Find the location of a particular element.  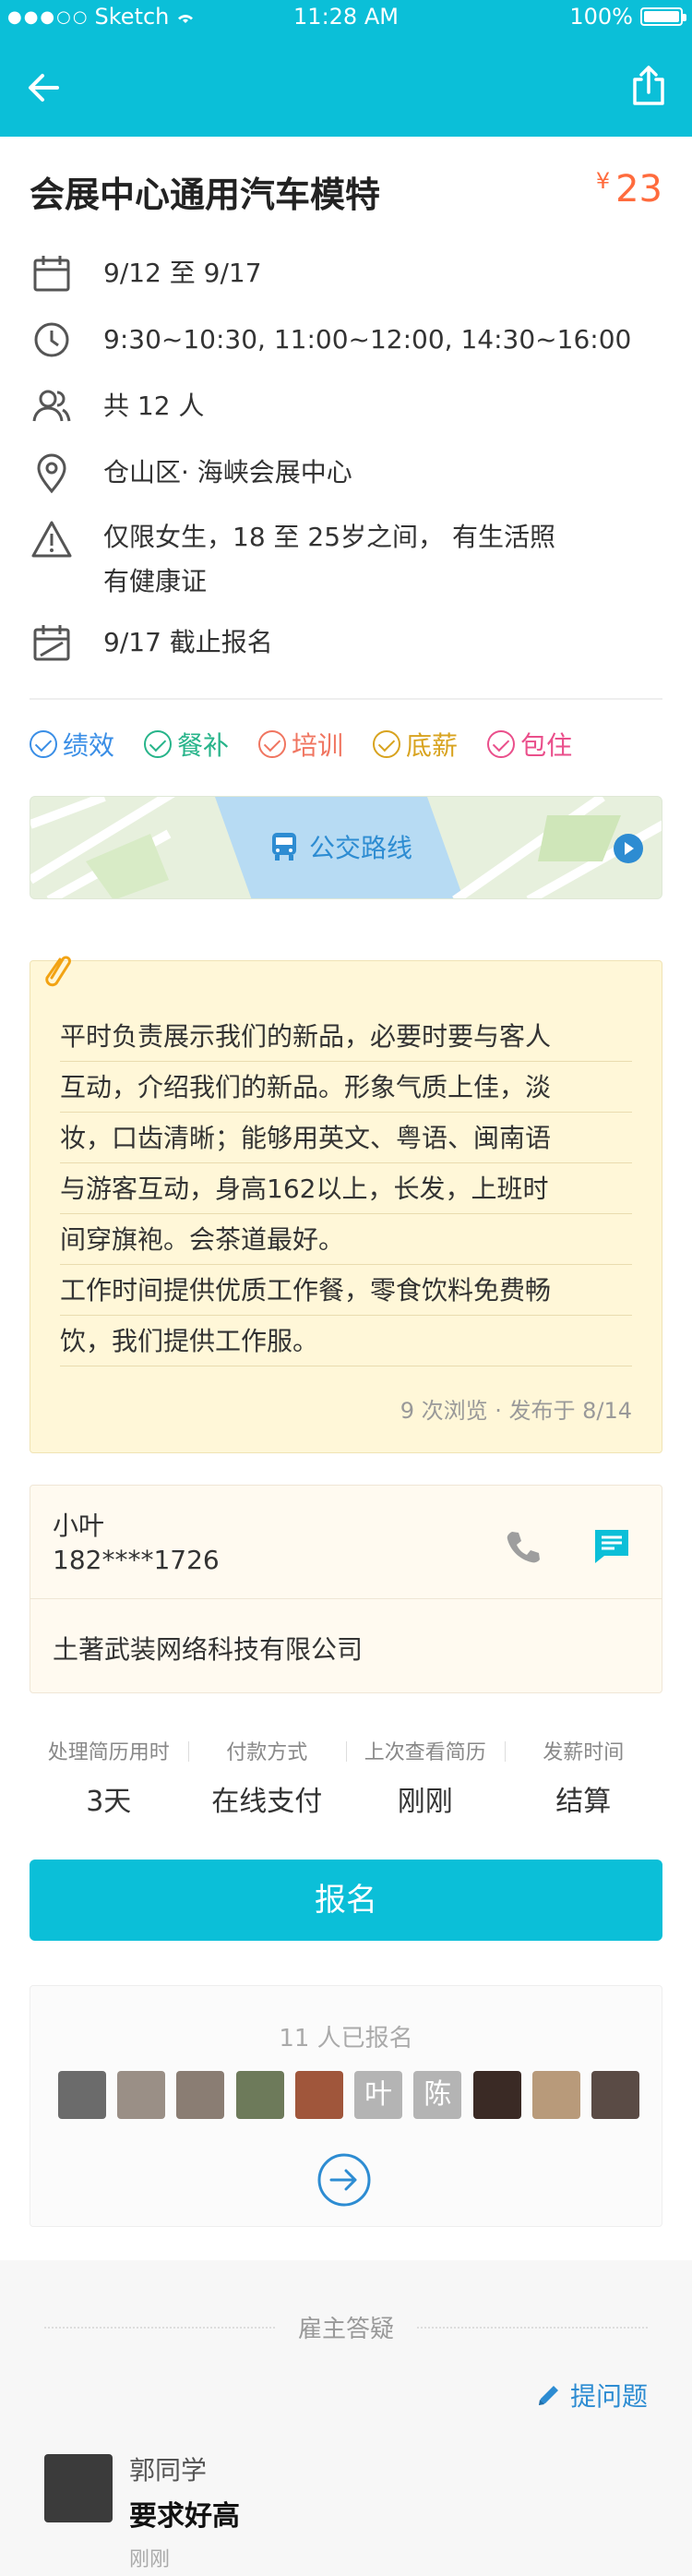

stat-resume-time: 处理简历用时 3天 is located at coordinates (109, 1777).